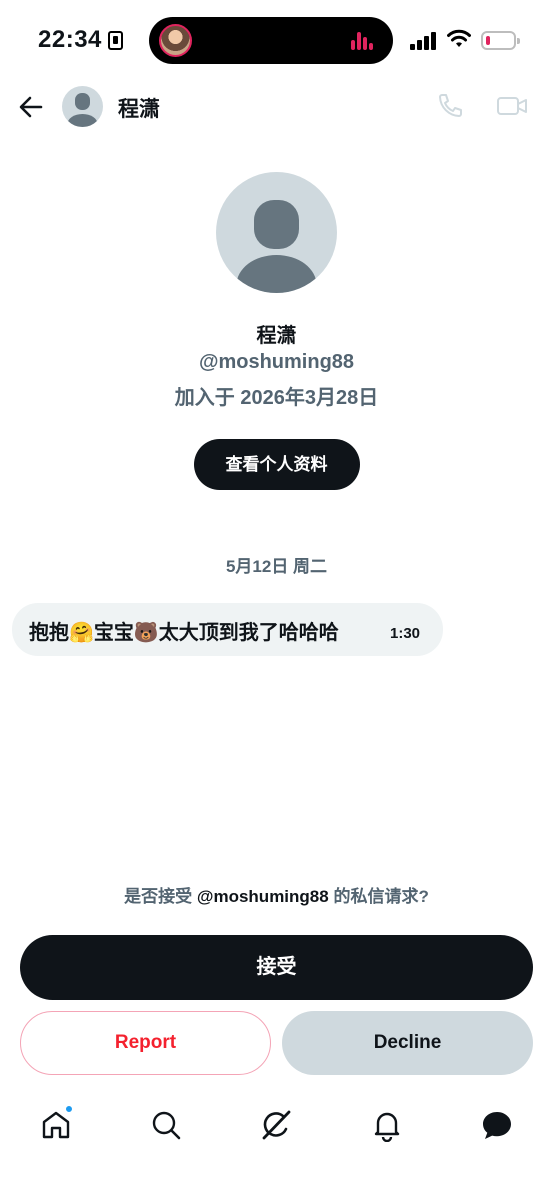 The height and width of the screenshot is (1200, 553). I want to click on home-icon, so click(56, 1125).